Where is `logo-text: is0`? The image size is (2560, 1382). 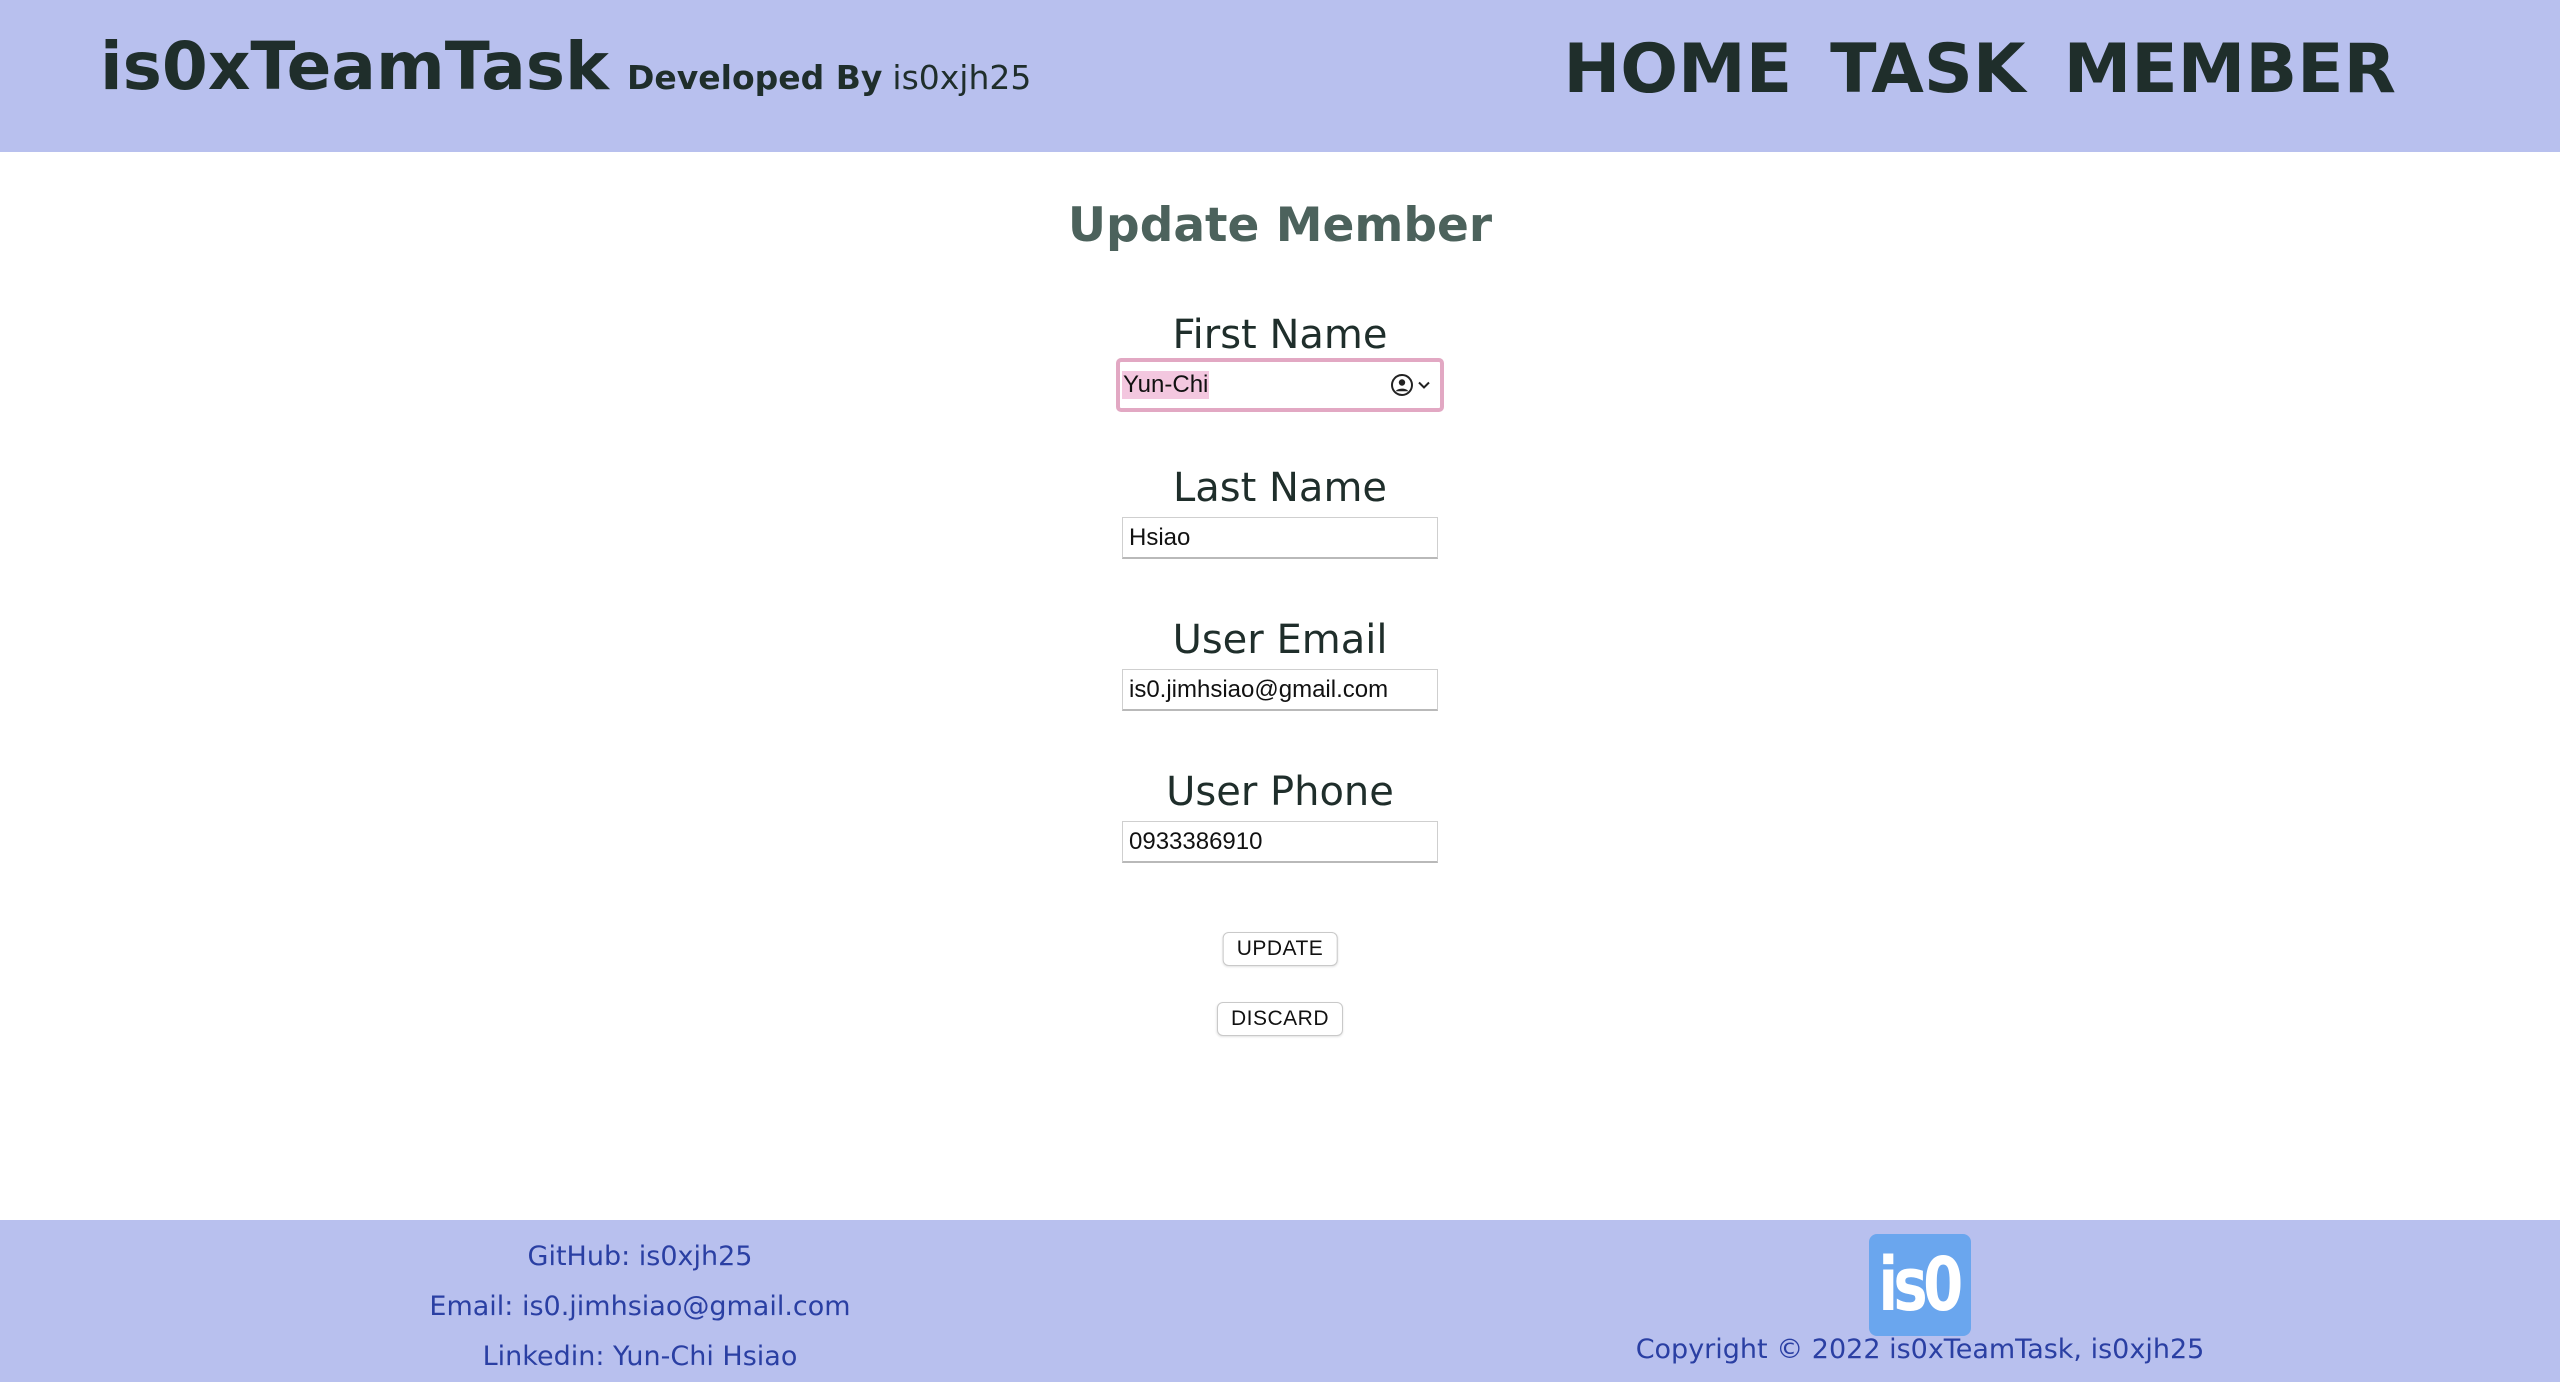
logo-text: is0 is located at coordinates (1920, 1285).